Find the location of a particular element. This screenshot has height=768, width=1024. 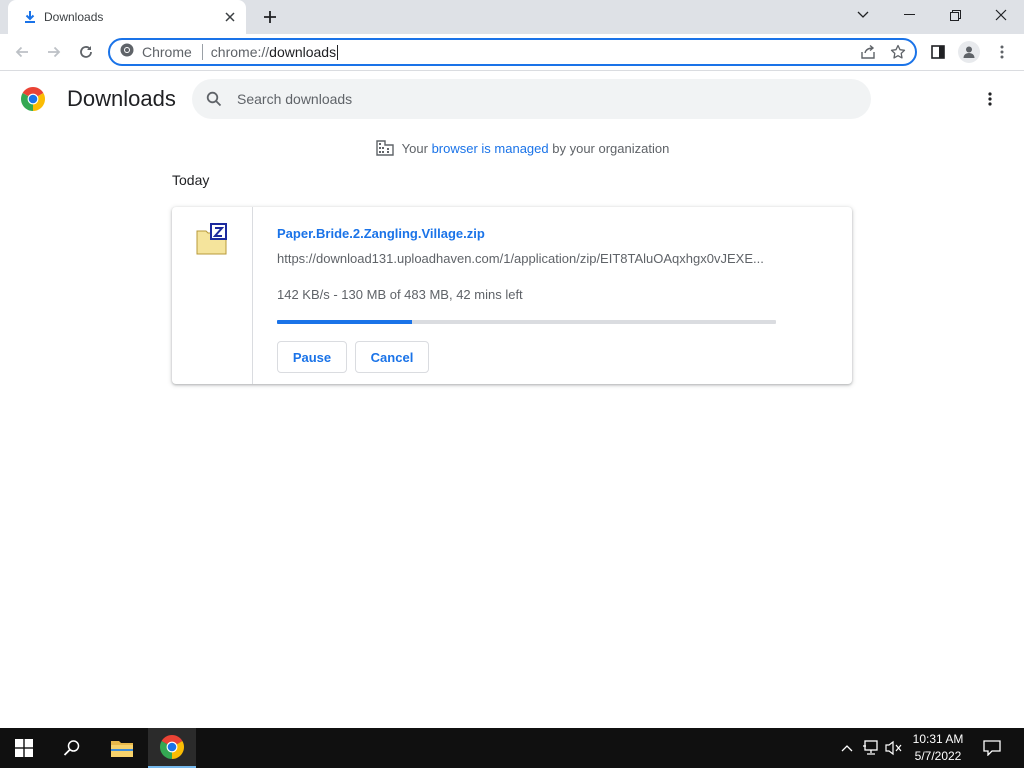

chip-divider is located at coordinates (202, 52).